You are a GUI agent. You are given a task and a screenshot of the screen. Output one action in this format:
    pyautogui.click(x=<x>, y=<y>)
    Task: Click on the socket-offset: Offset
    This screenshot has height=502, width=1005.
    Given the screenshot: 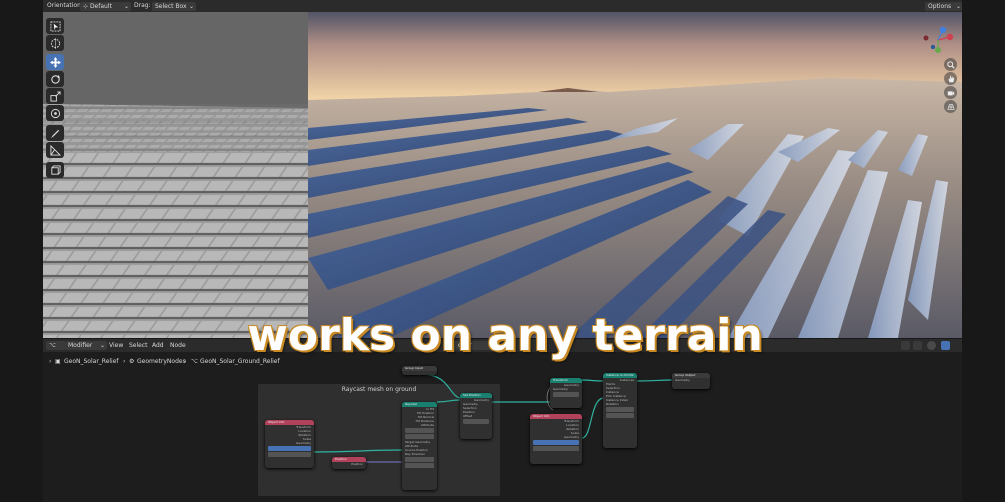 What is the action you would take?
    pyautogui.click(x=468, y=416)
    